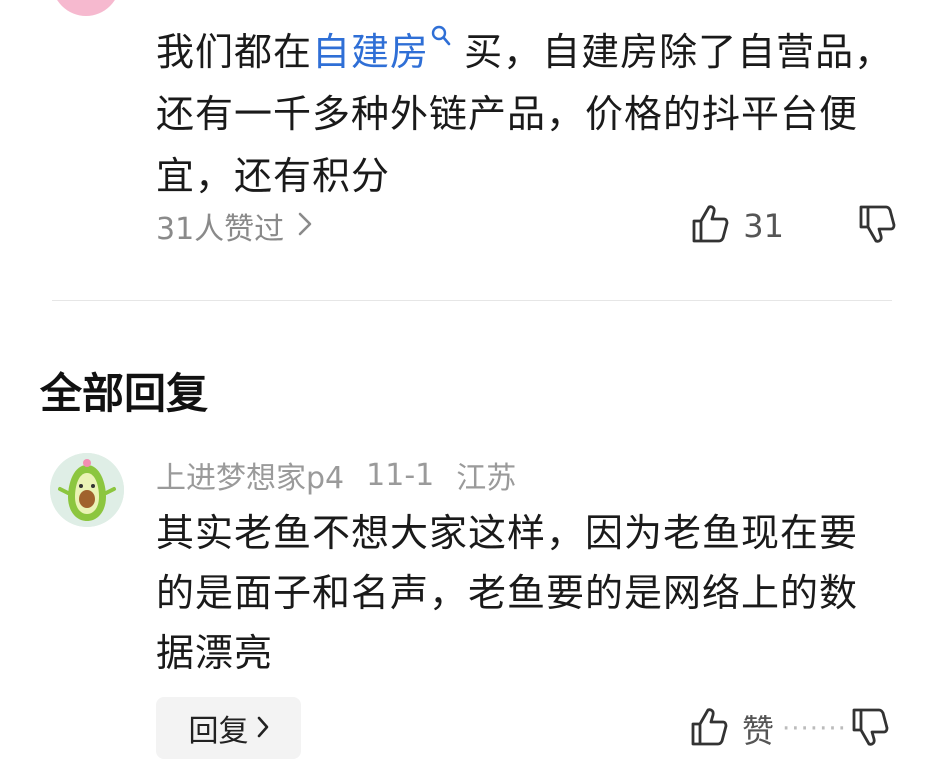 The height and width of the screenshot is (771, 945). I want to click on section-title: 全部回复, so click(124, 393).